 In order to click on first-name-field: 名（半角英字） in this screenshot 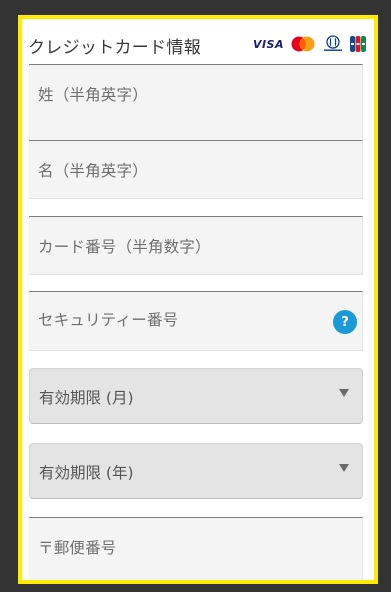, I will do `click(196, 169)`.